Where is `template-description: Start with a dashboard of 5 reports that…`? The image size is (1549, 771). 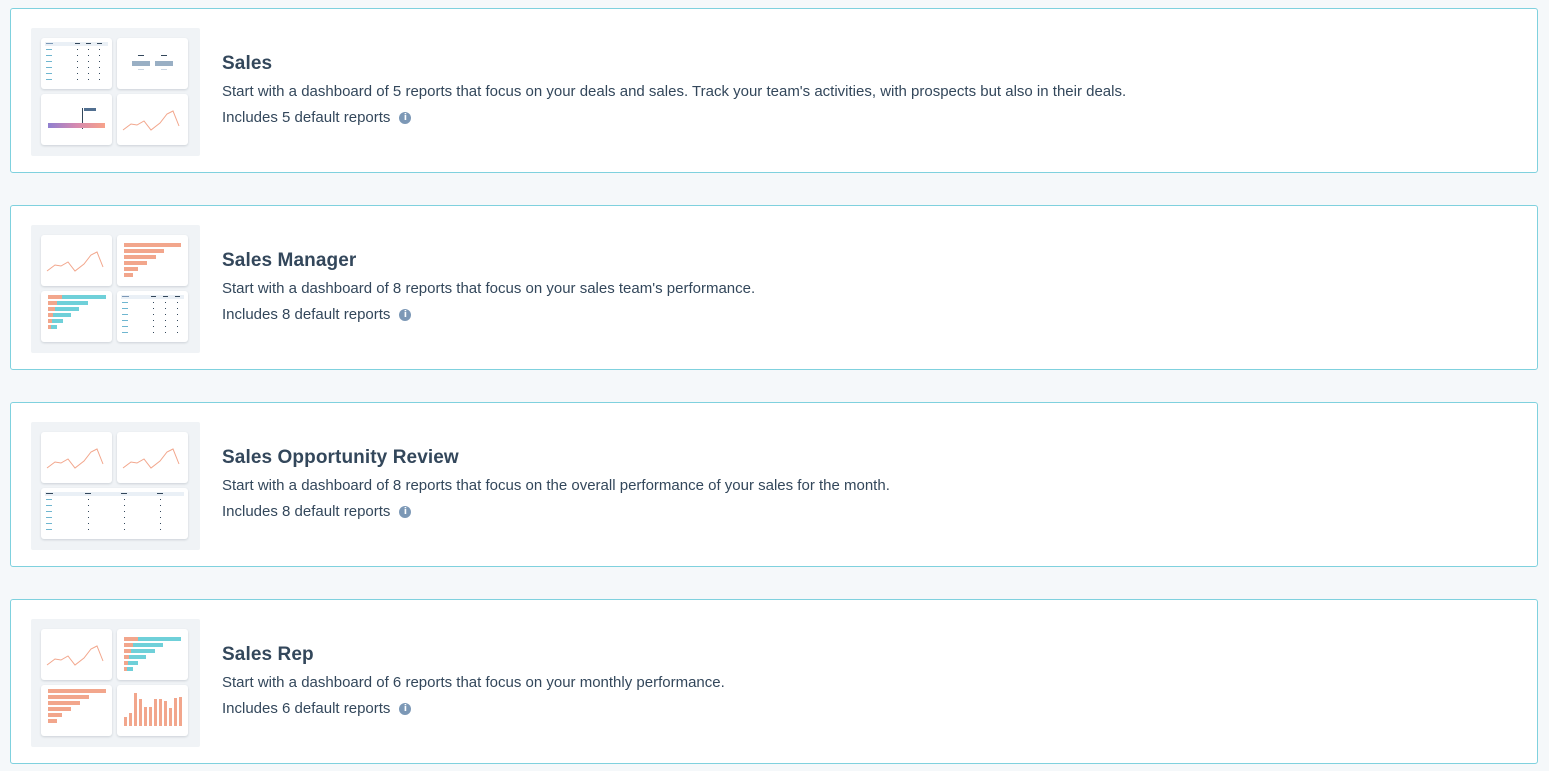 template-description: Start with a dashboard of 5 reports that… is located at coordinates (674, 91).